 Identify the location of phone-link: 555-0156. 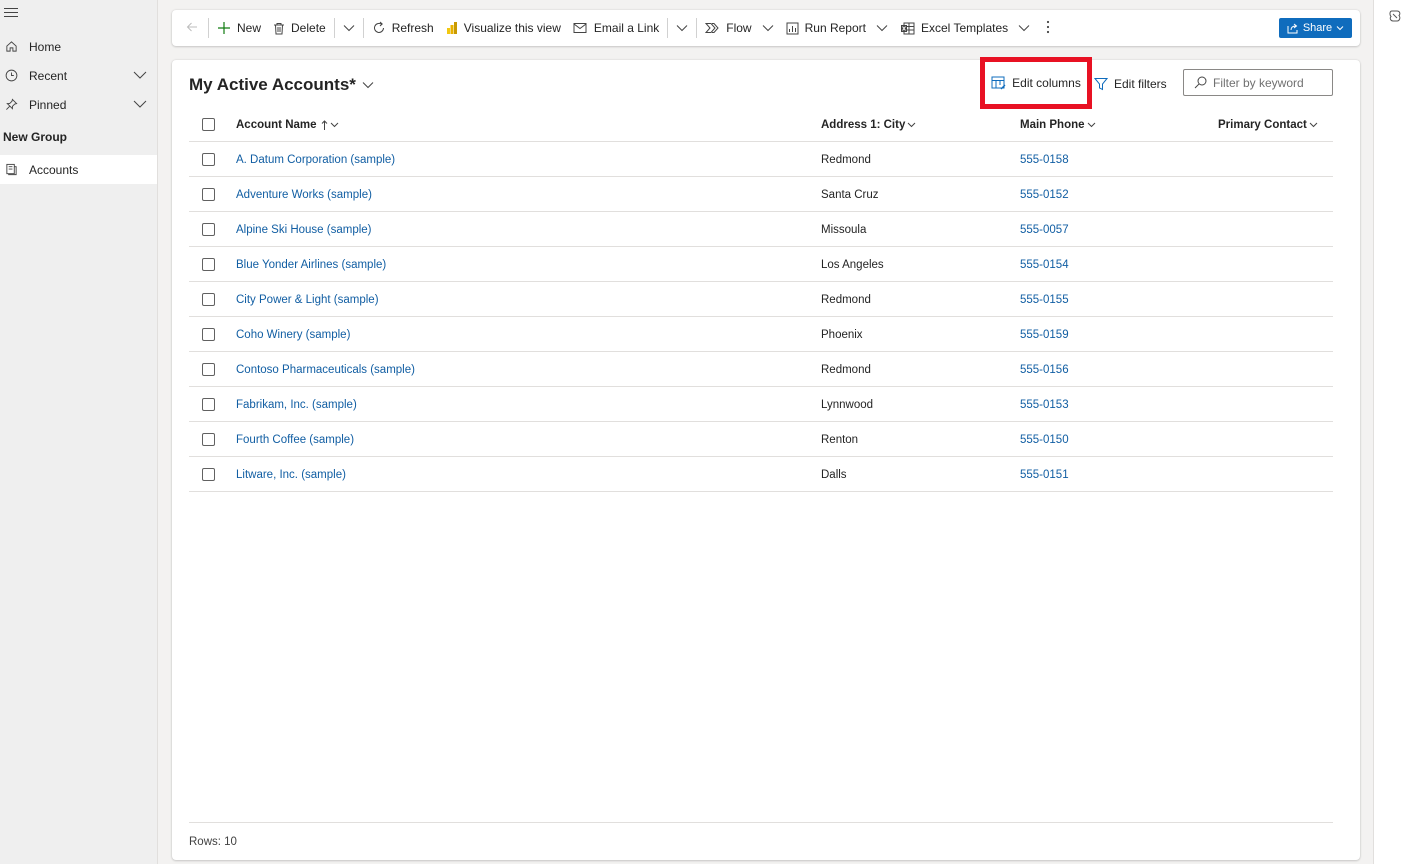
(1044, 369).